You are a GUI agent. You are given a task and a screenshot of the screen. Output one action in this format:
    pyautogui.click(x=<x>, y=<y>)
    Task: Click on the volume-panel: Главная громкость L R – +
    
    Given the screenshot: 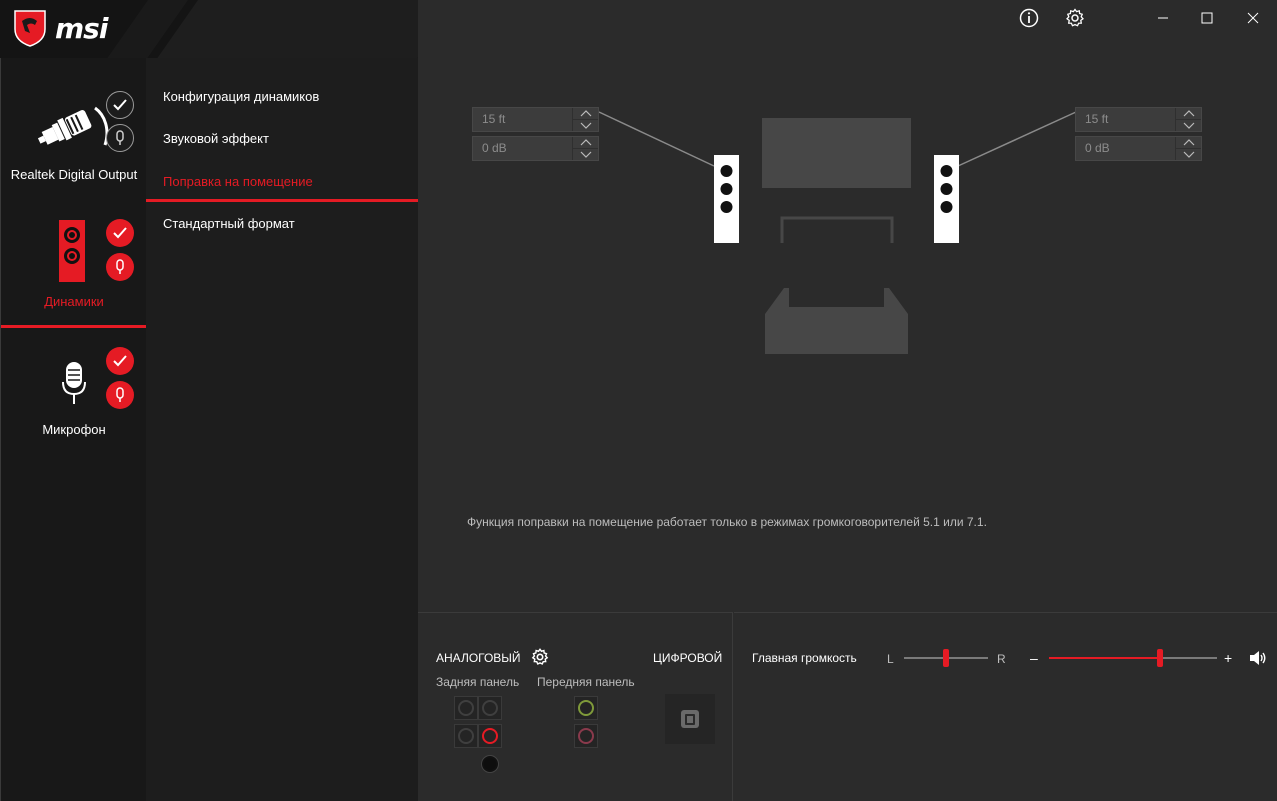 What is the action you would take?
    pyautogui.click(x=1005, y=706)
    